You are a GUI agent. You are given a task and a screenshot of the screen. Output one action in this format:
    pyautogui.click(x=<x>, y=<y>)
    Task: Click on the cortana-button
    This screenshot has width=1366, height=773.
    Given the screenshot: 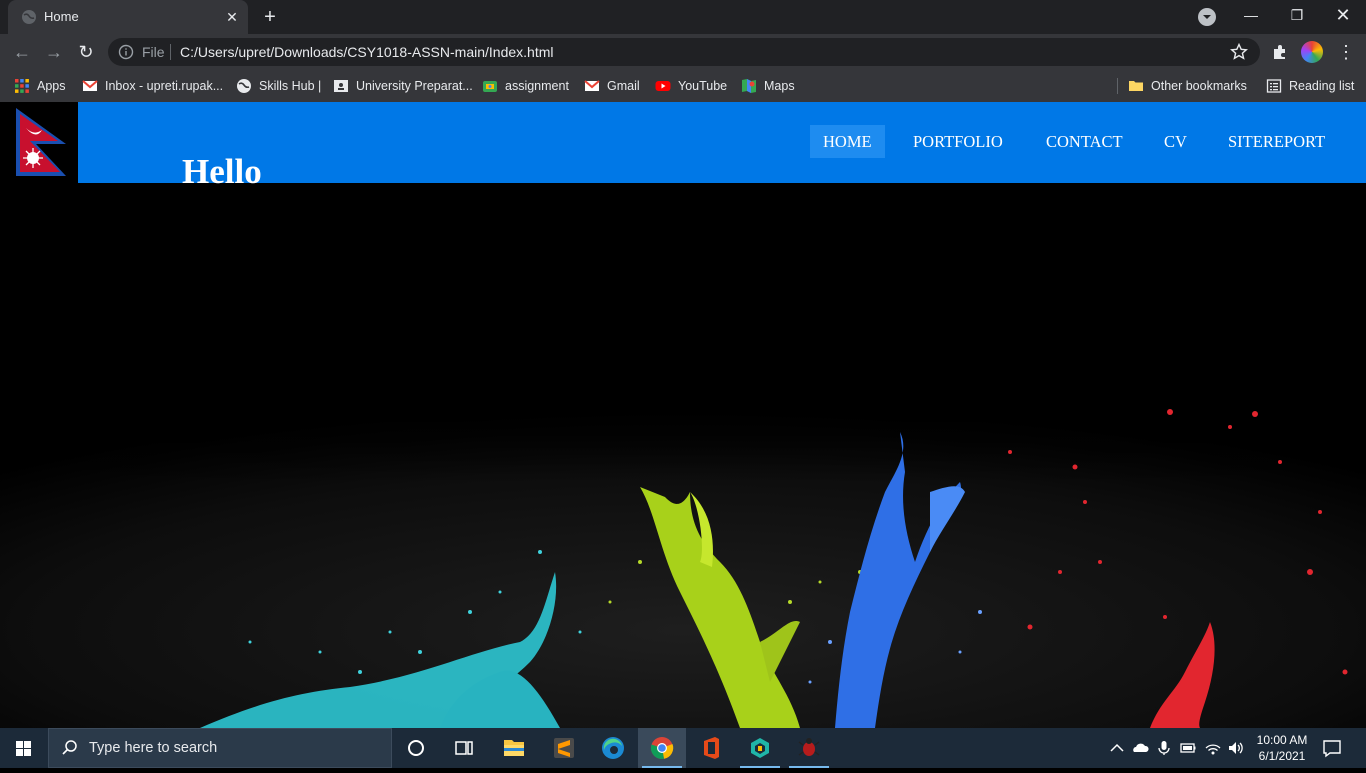 What is the action you would take?
    pyautogui.click(x=416, y=748)
    